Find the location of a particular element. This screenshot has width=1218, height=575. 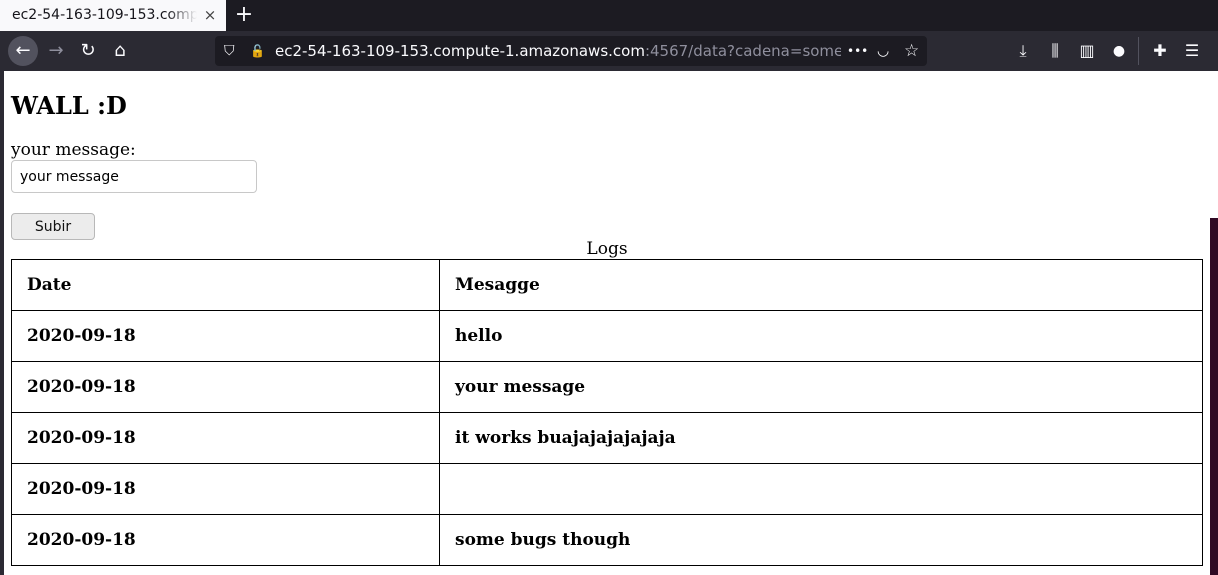

table-row: 2020-09-18 your message is located at coordinates (607, 387).